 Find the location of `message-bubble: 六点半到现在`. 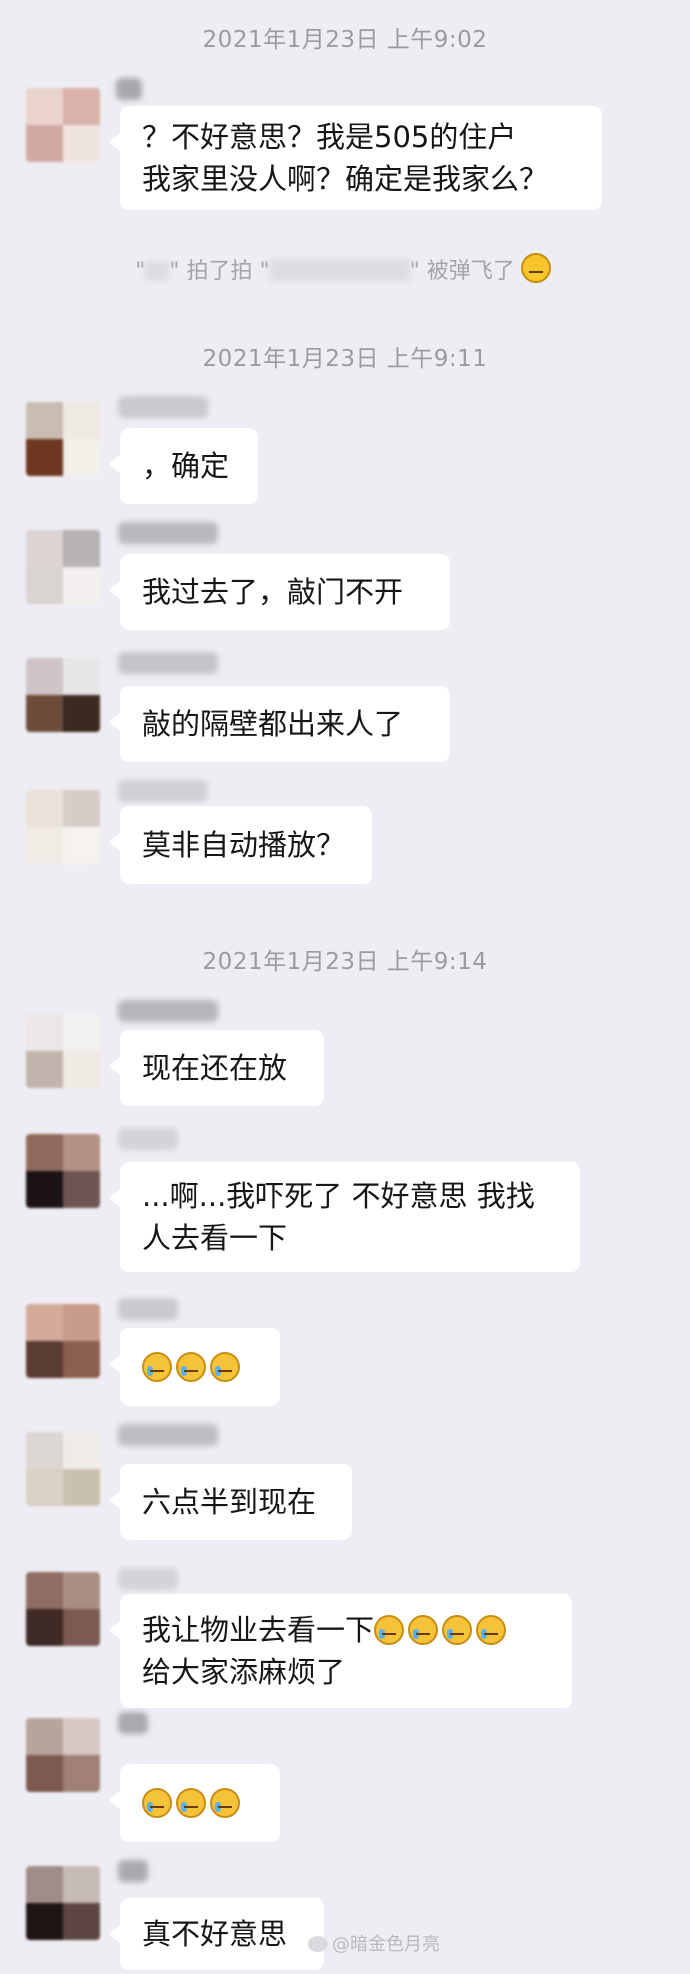

message-bubble: 六点半到现在 is located at coordinates (230, 1502).